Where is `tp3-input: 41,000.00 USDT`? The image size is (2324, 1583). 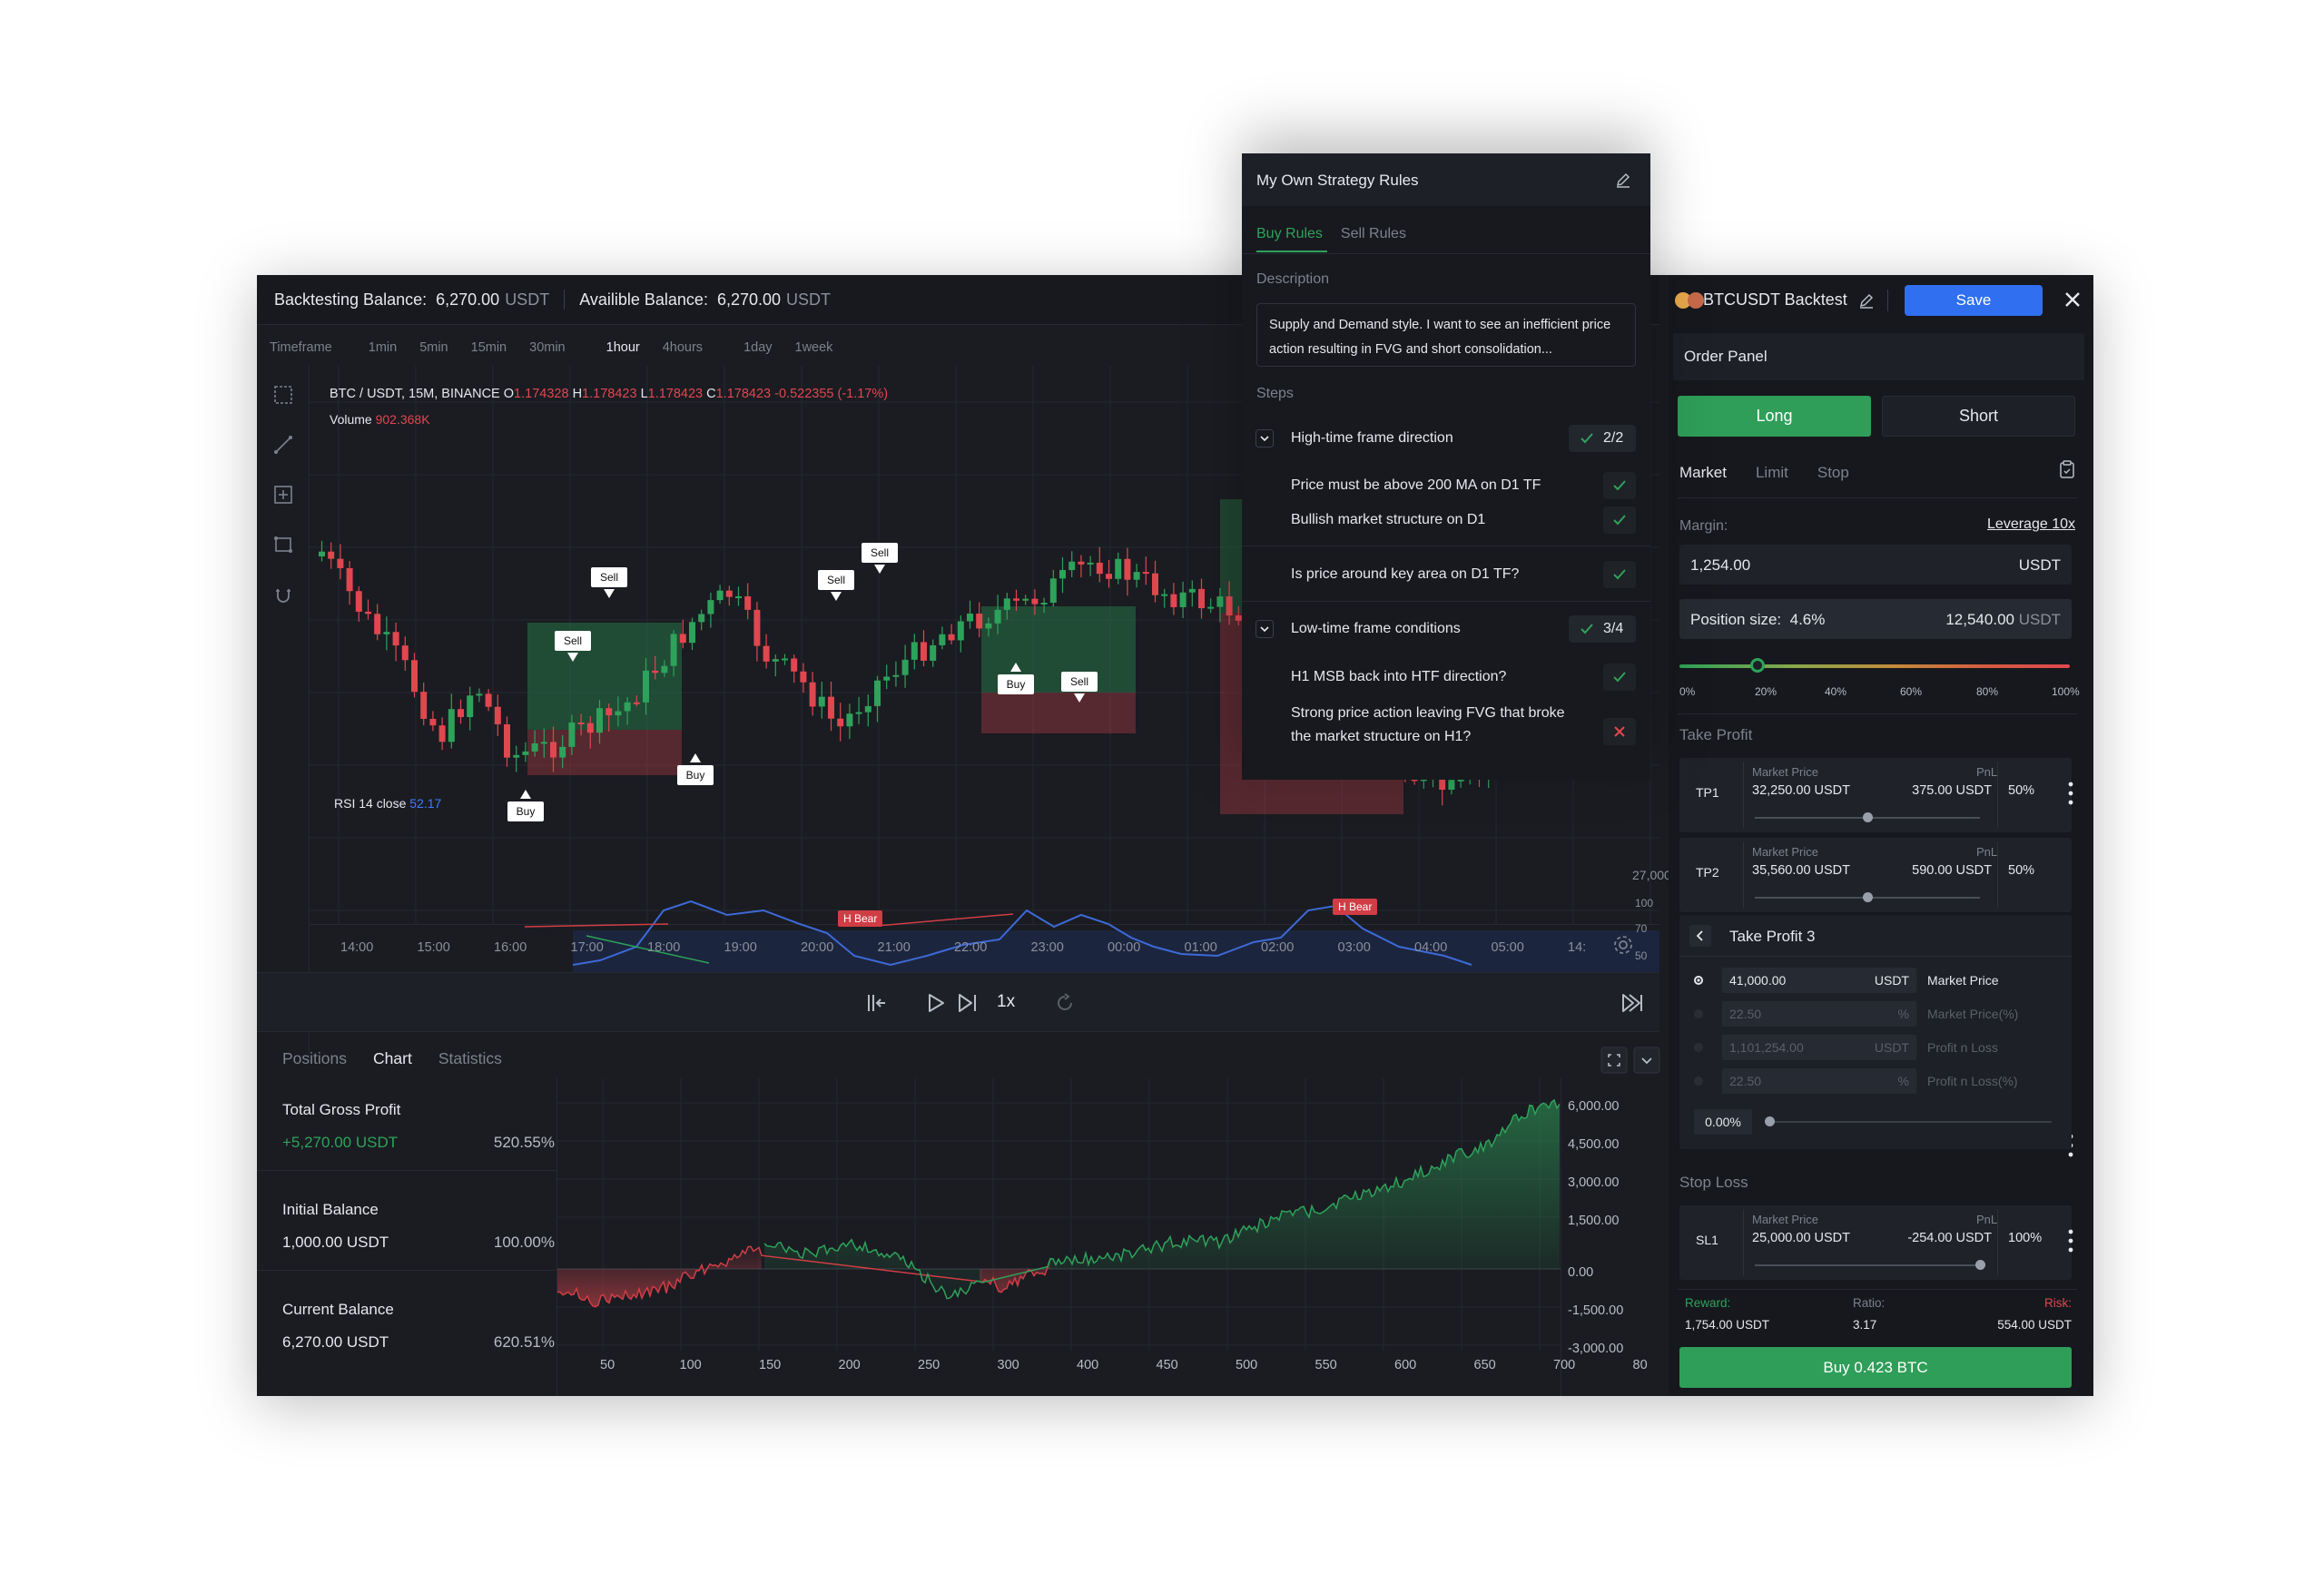
tp3-input: 41,000.00 USDT is located at coordinates (1819, 980).